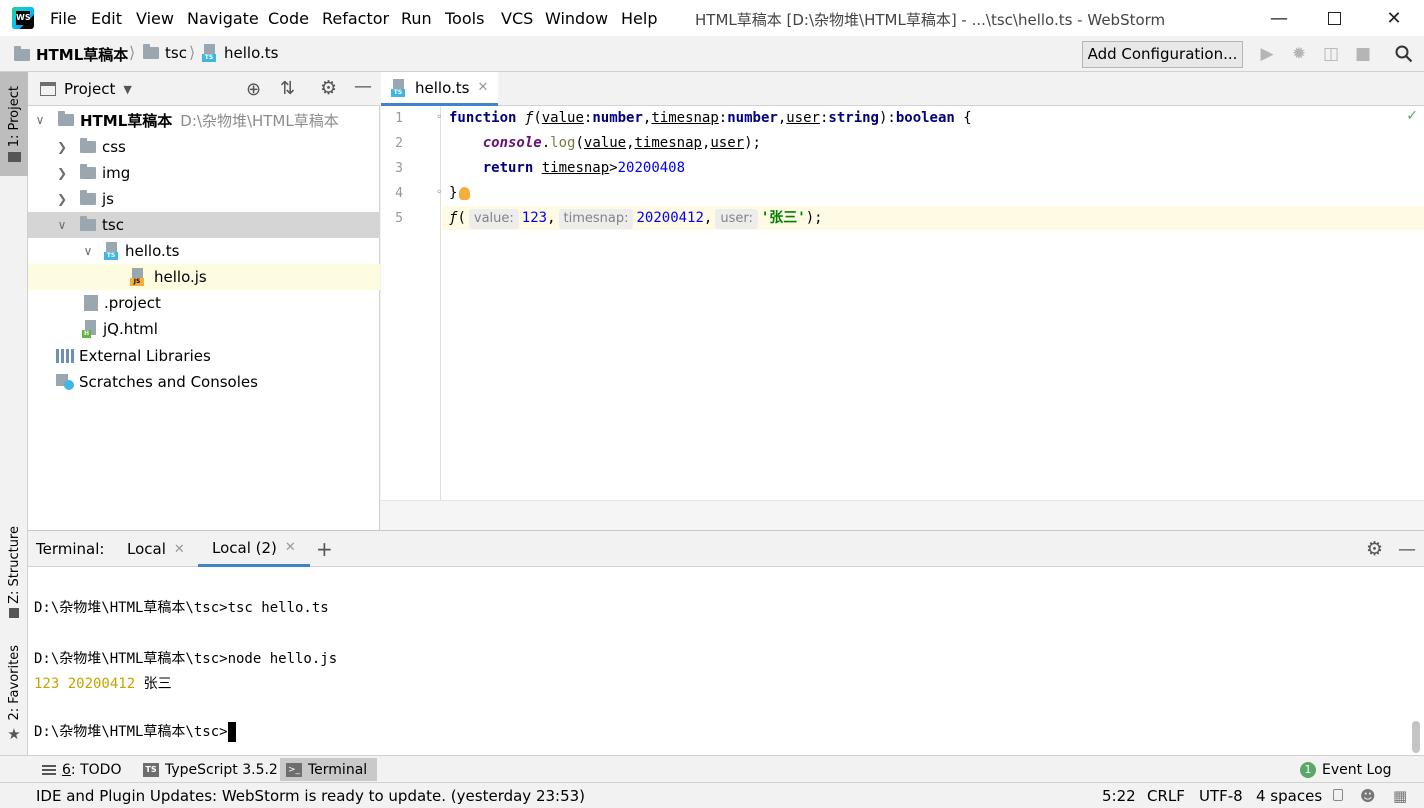 The image size is (1424, 808). I want to click on panel-settings-button: ⚙, so click(328, 88).